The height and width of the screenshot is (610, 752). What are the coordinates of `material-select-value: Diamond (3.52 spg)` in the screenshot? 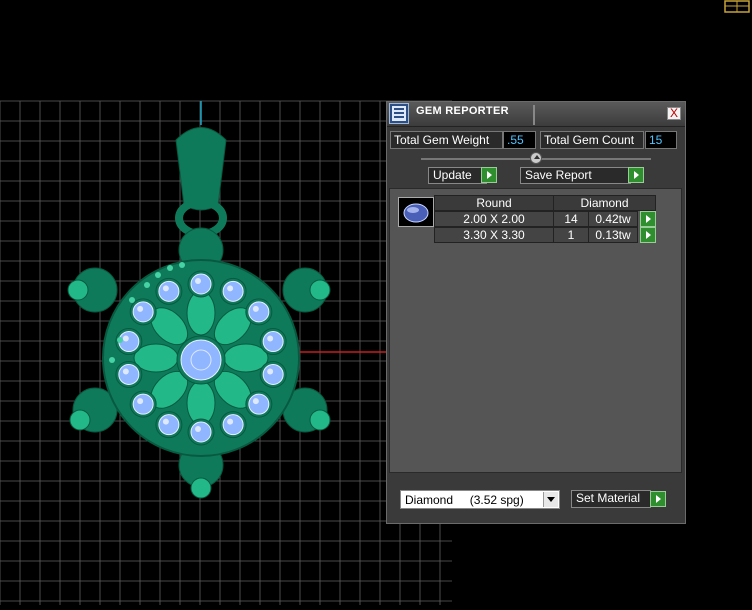 It's located at (464, 500).